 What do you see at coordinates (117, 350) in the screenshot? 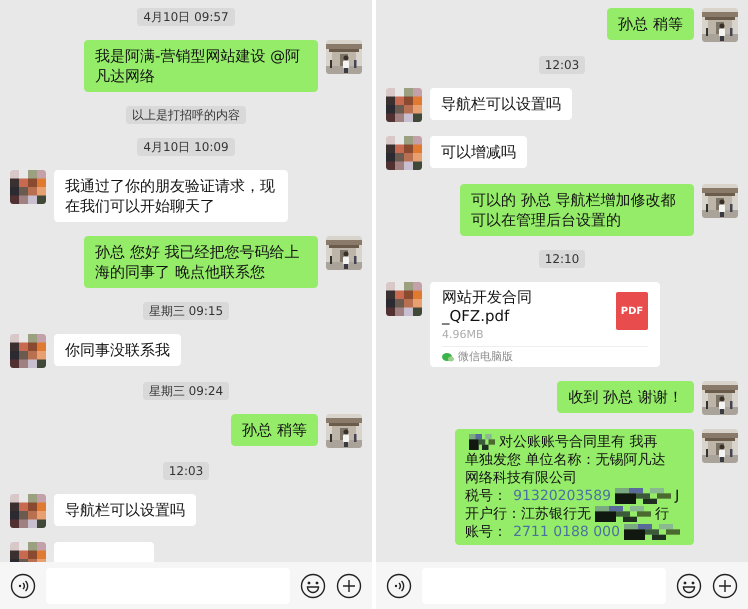
I see `message-bubble: 你同事没联系我` at bounding box center [117, 350].